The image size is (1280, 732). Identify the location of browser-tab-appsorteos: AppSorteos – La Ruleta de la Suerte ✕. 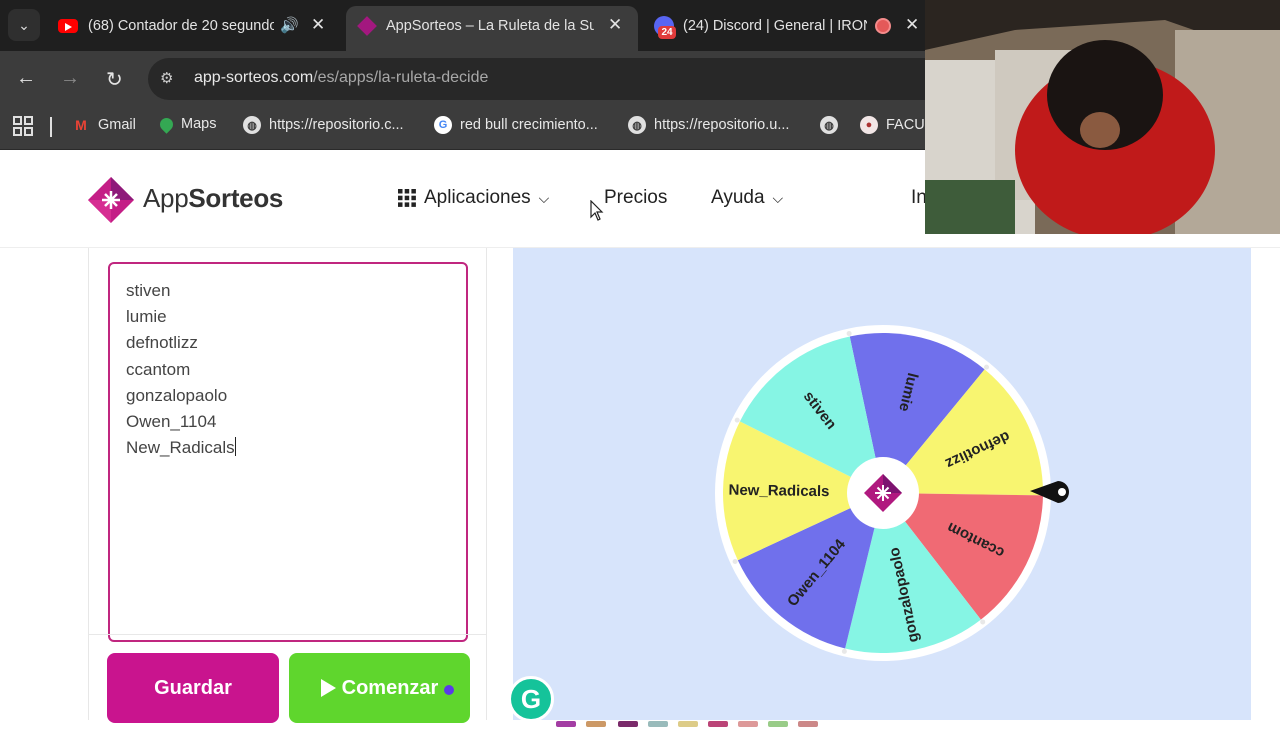
(492, 28).